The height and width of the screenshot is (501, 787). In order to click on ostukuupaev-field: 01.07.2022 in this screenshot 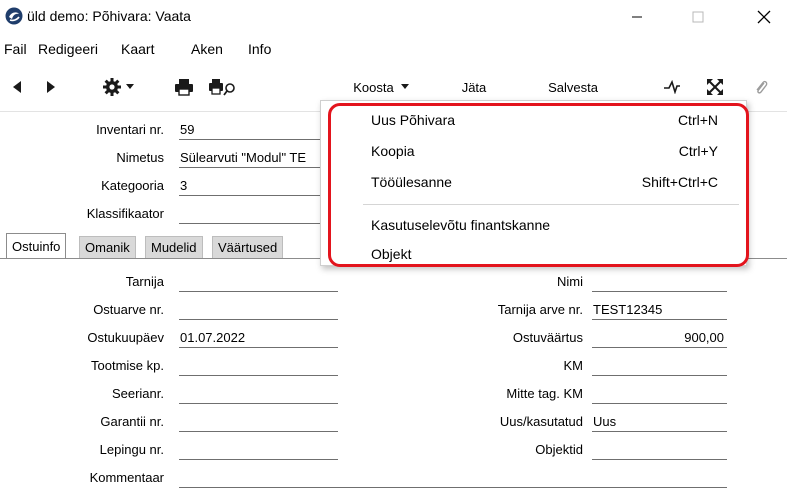, I will do `click(259, 337)`.